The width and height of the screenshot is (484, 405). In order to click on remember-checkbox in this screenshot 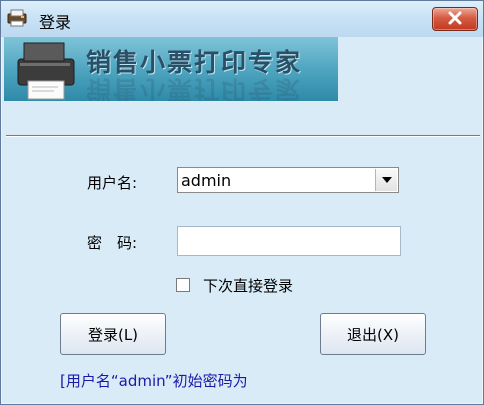, I will do `click(183, 285)`.